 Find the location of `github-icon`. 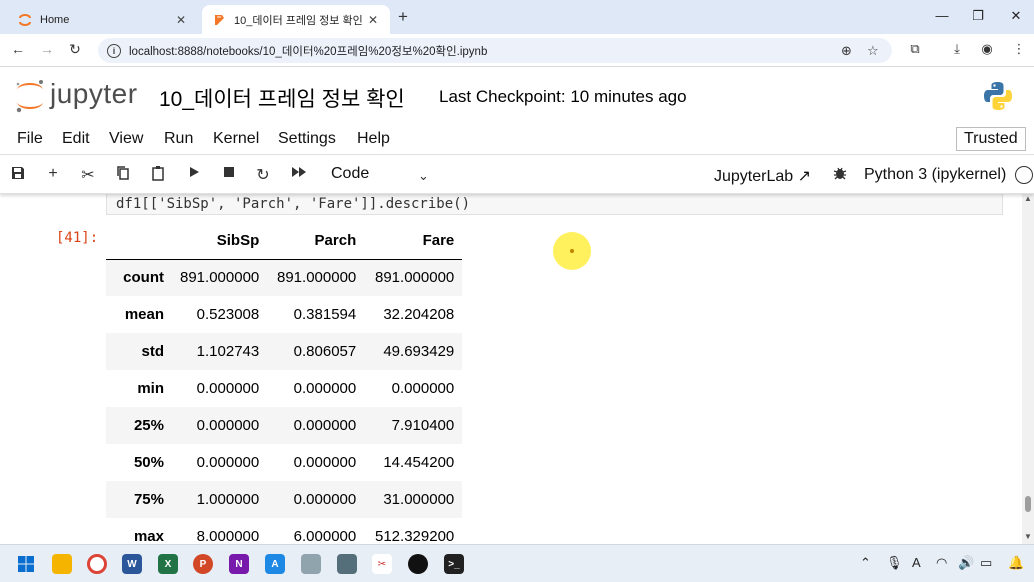

github-icon is located at coordinates (418, 564).